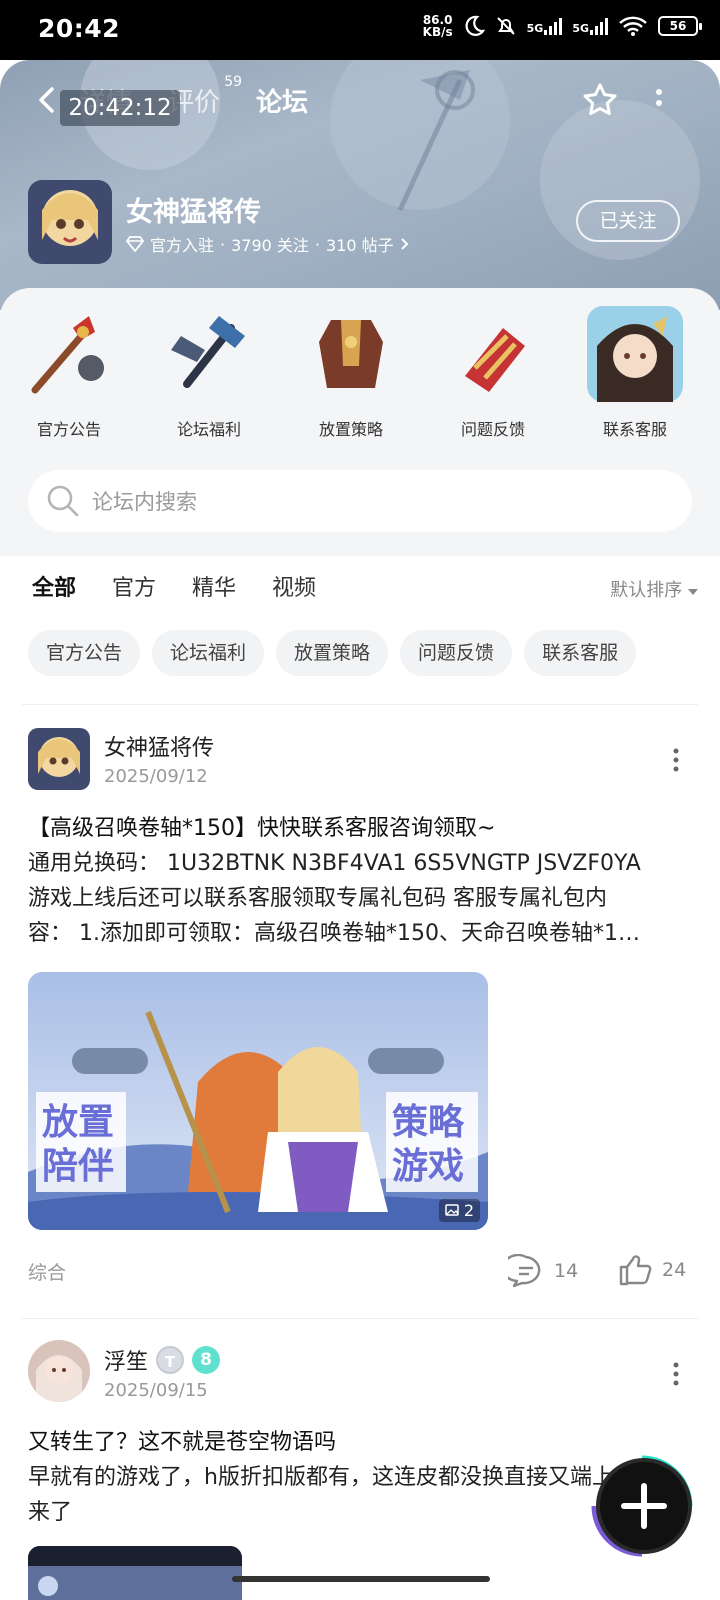 The height and width of the screenshot is (1600, 720). Describe the element at coordinates (54, 589) in the screenshot. I see `tab-all: 全部` at that location.